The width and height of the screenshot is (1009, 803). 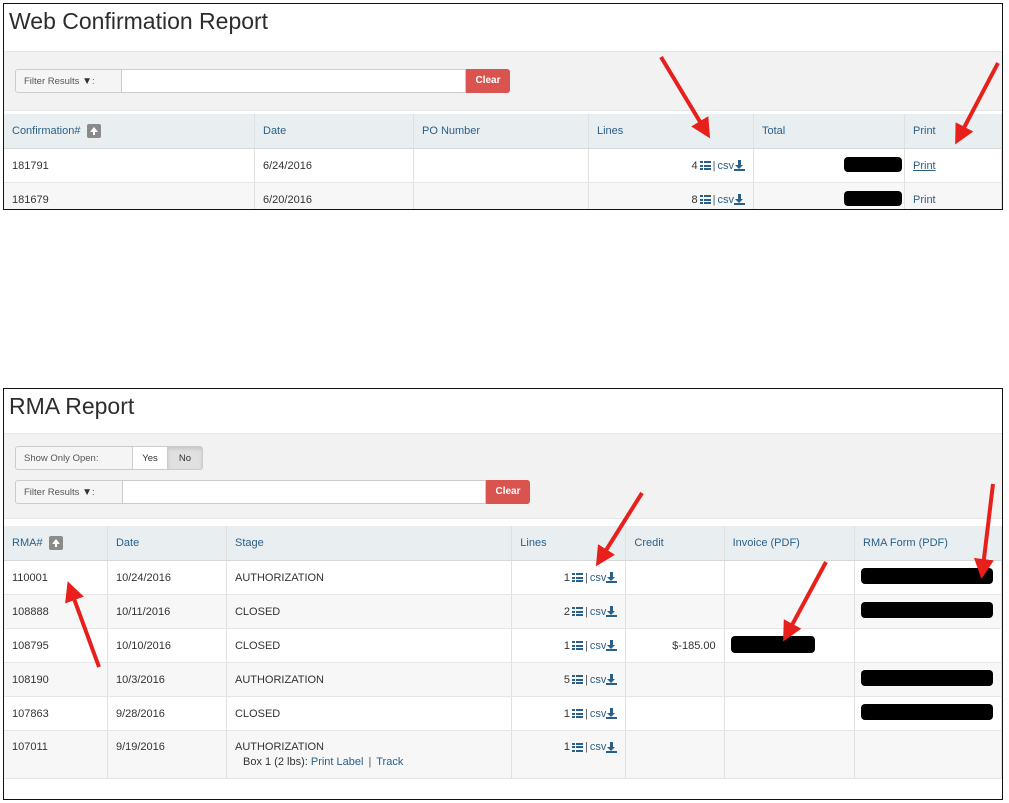 What do you see at coordinates (167, 611) in the screenshot?
I see `date: 10/11/2016` at bounding box center [167, 611].